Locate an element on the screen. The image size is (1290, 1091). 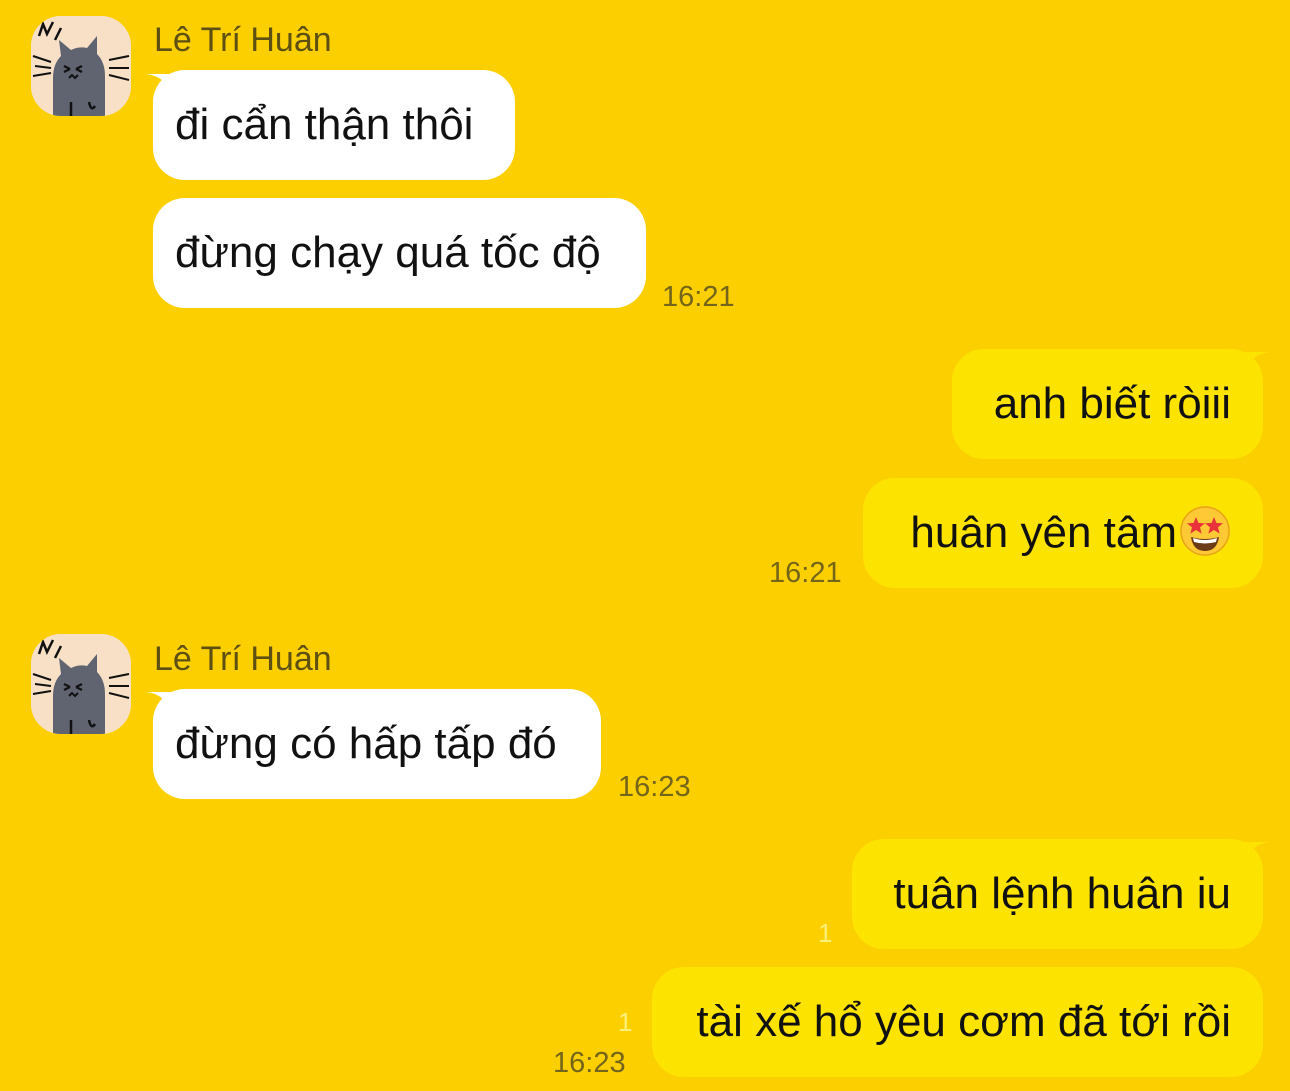
star-struck-emoji-icon is located at coordinates (1205, 531).